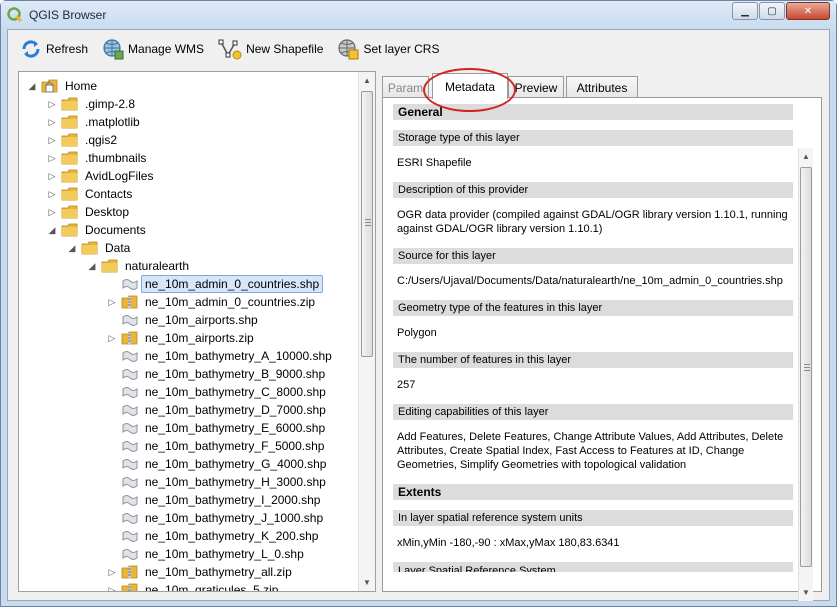 The image size is (837, 607). Describe the element at coordinates (806, 156) in the screenshot. I see `metadata-scroll-up-icon: ▲` at that location.